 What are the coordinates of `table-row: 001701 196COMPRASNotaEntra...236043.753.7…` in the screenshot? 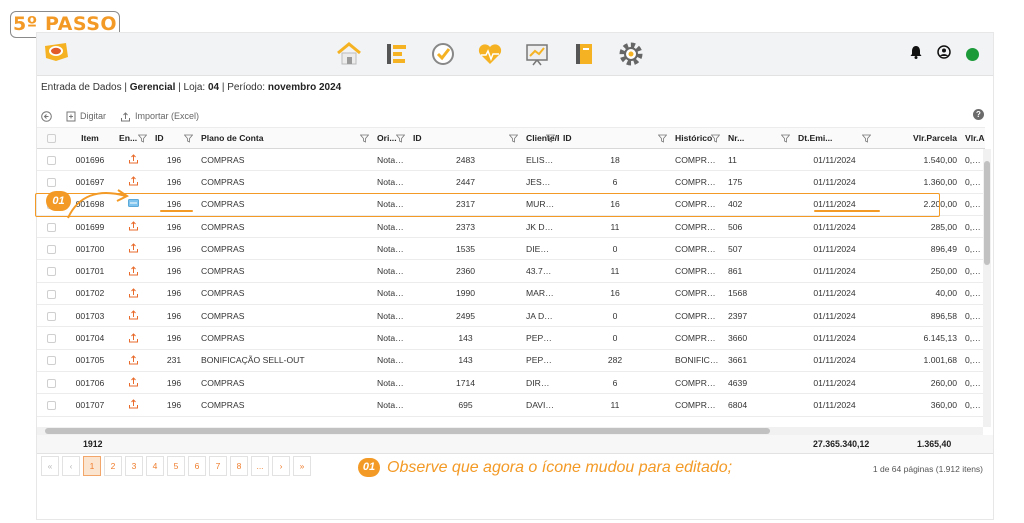 It's located at (511, 271).